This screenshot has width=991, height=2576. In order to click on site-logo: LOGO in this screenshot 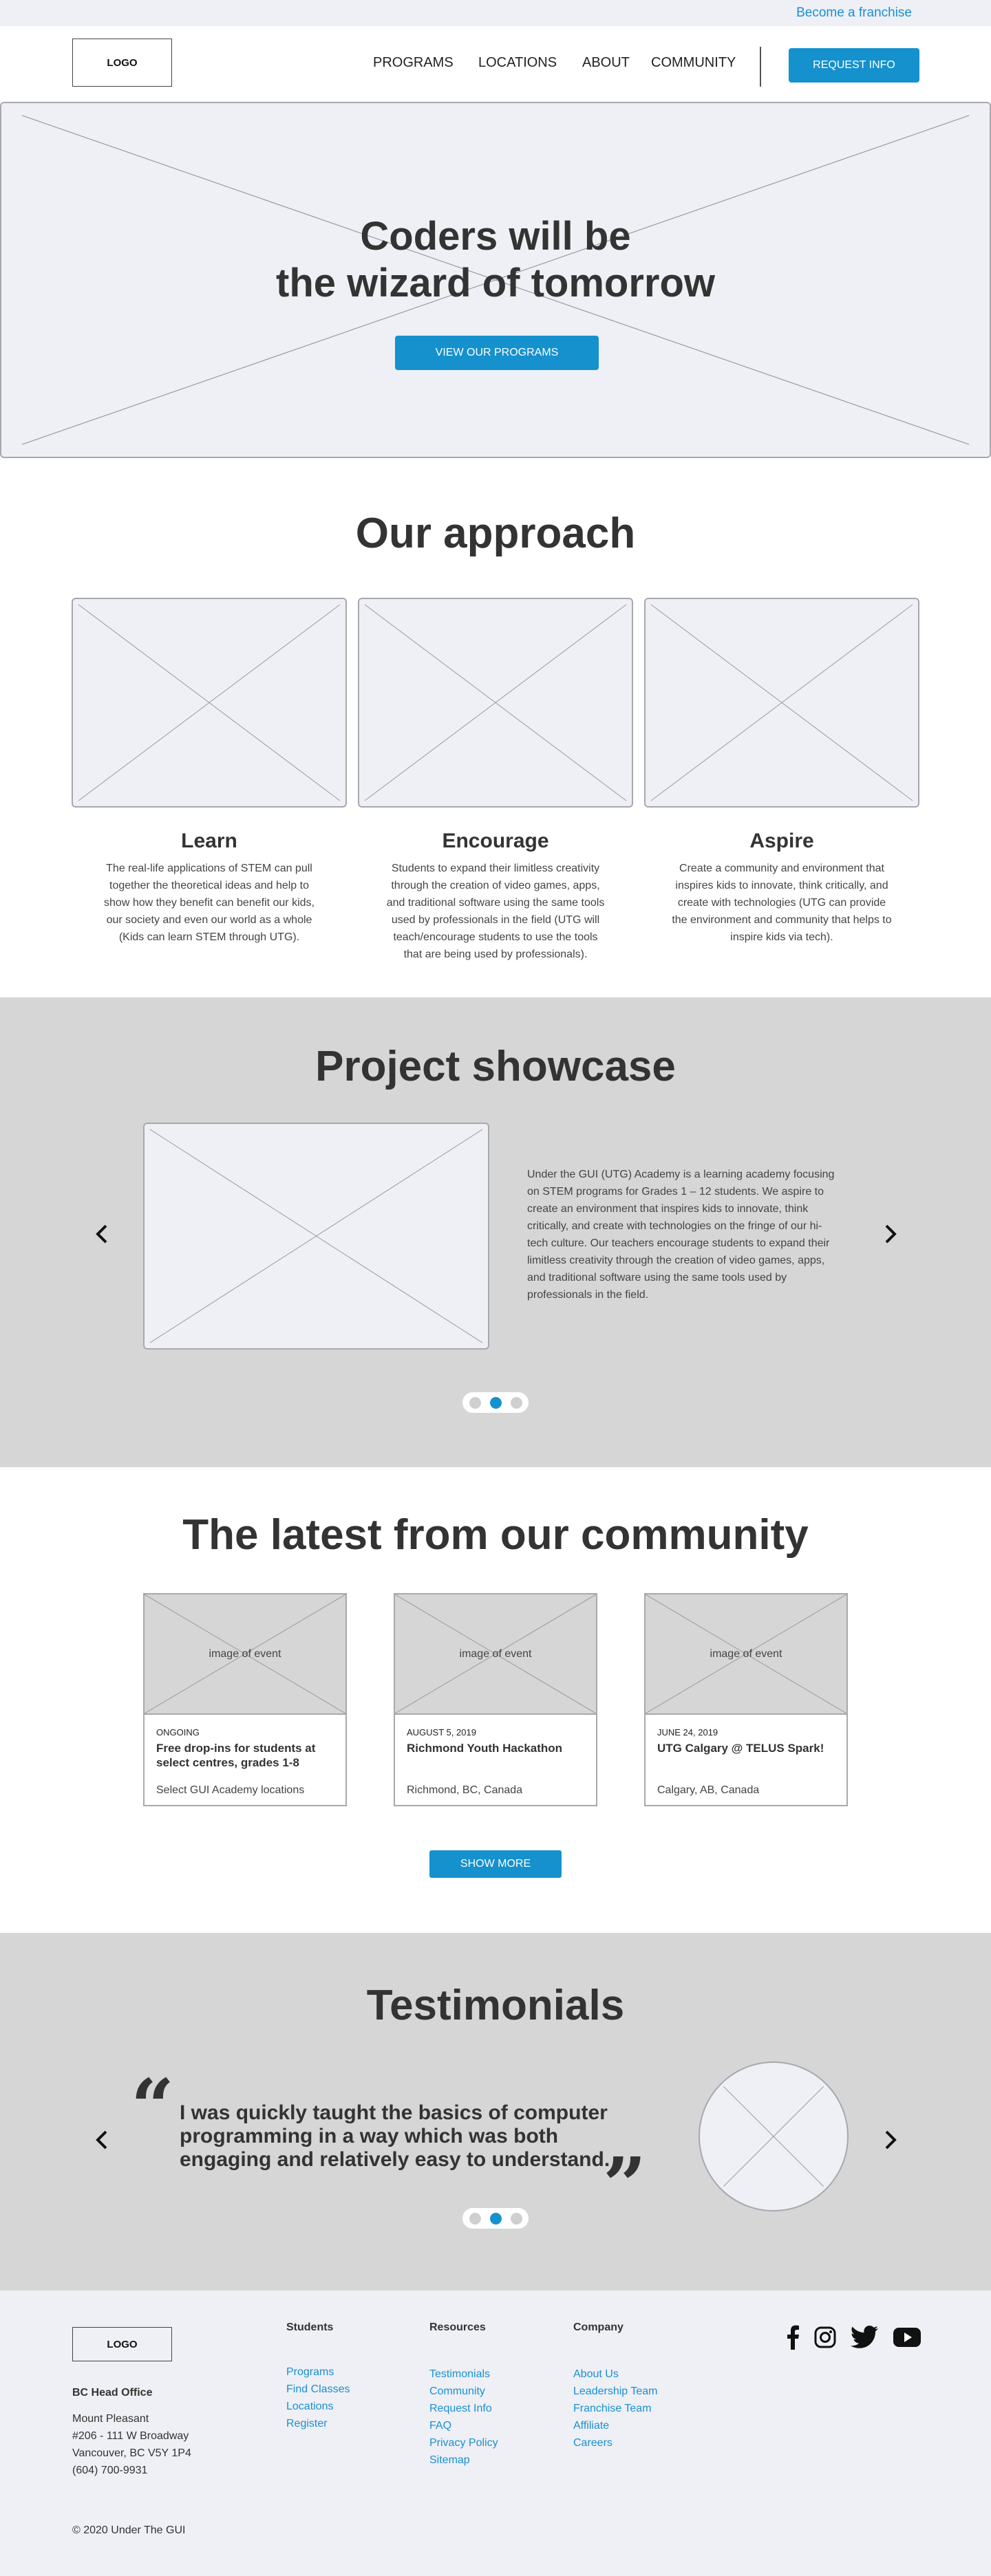, I will do `click(122, 63)`.